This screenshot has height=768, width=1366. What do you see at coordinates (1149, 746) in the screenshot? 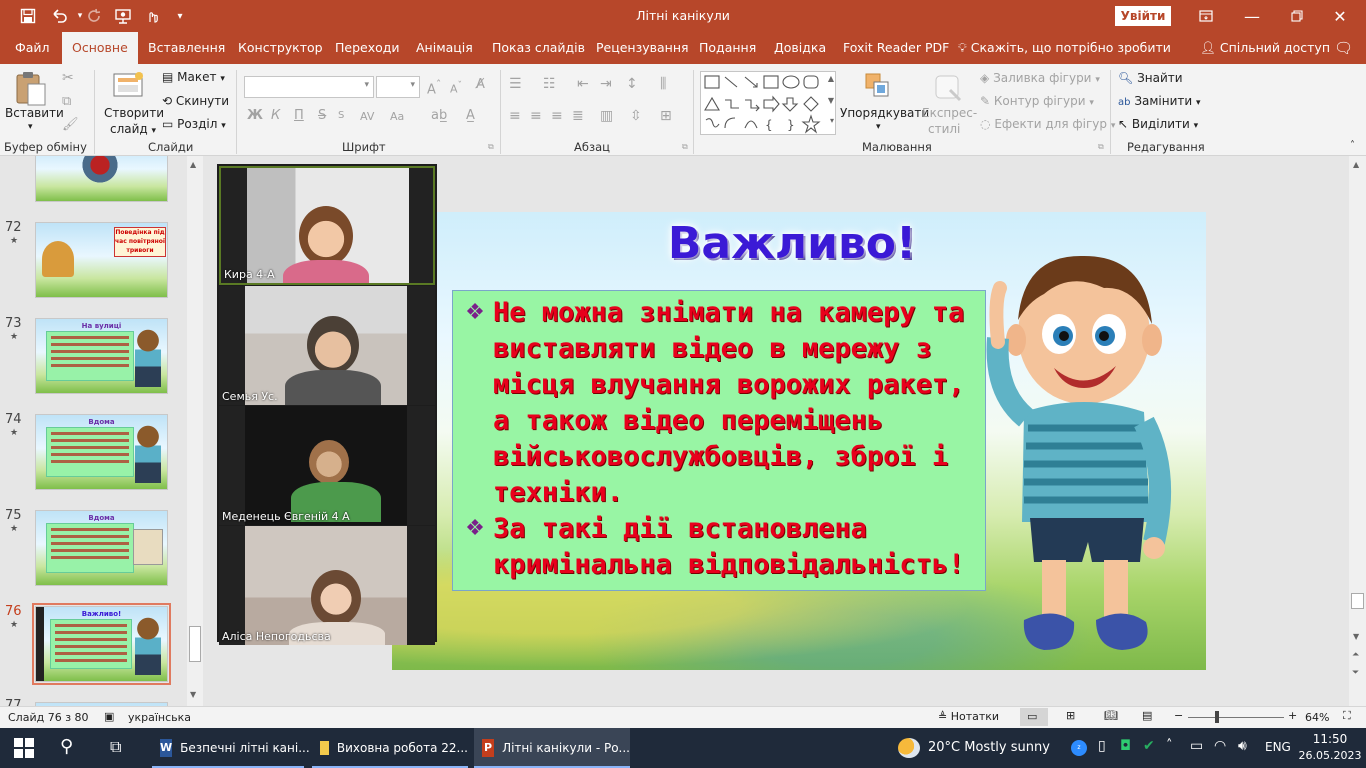
I see `security-tray-icon: ✔` at bounding box center [1149, 746].